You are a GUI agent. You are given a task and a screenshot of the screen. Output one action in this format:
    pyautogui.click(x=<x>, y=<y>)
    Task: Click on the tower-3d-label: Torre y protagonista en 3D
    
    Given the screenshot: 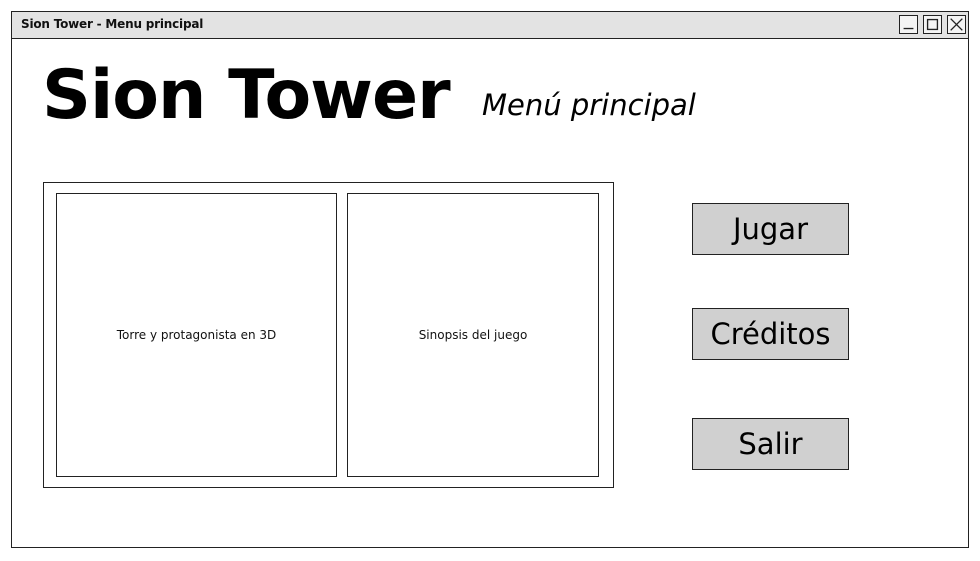 What is the action you would take?
    pyautogui.click(x=196, y=335)
    